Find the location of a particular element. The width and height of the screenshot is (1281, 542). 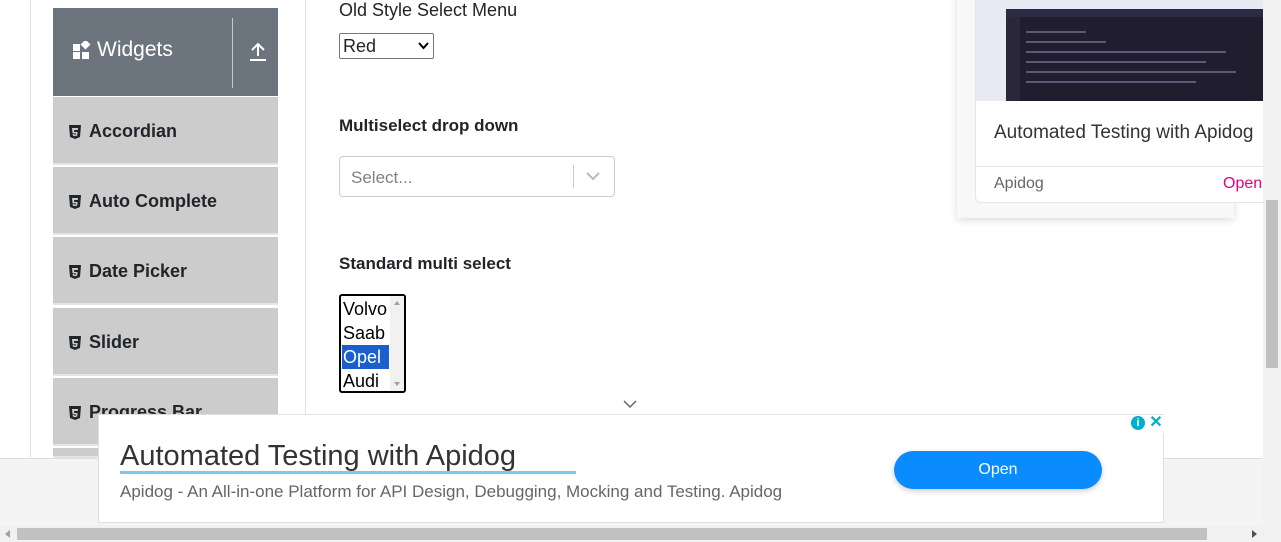

sidebar-border-right is located at coordinates (305, 229).